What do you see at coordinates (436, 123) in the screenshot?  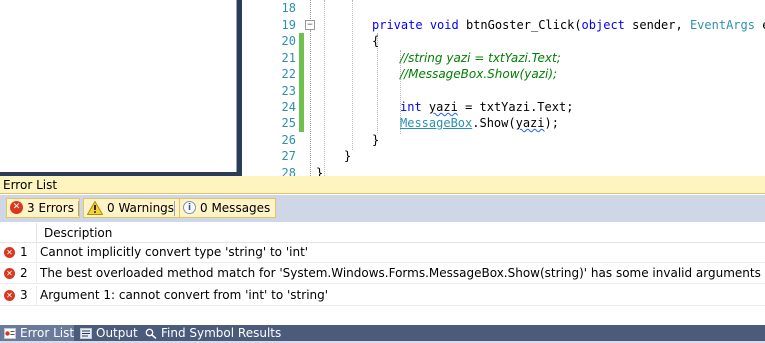 I see `type-name: MessageBox` at bounding box center [436, 123].